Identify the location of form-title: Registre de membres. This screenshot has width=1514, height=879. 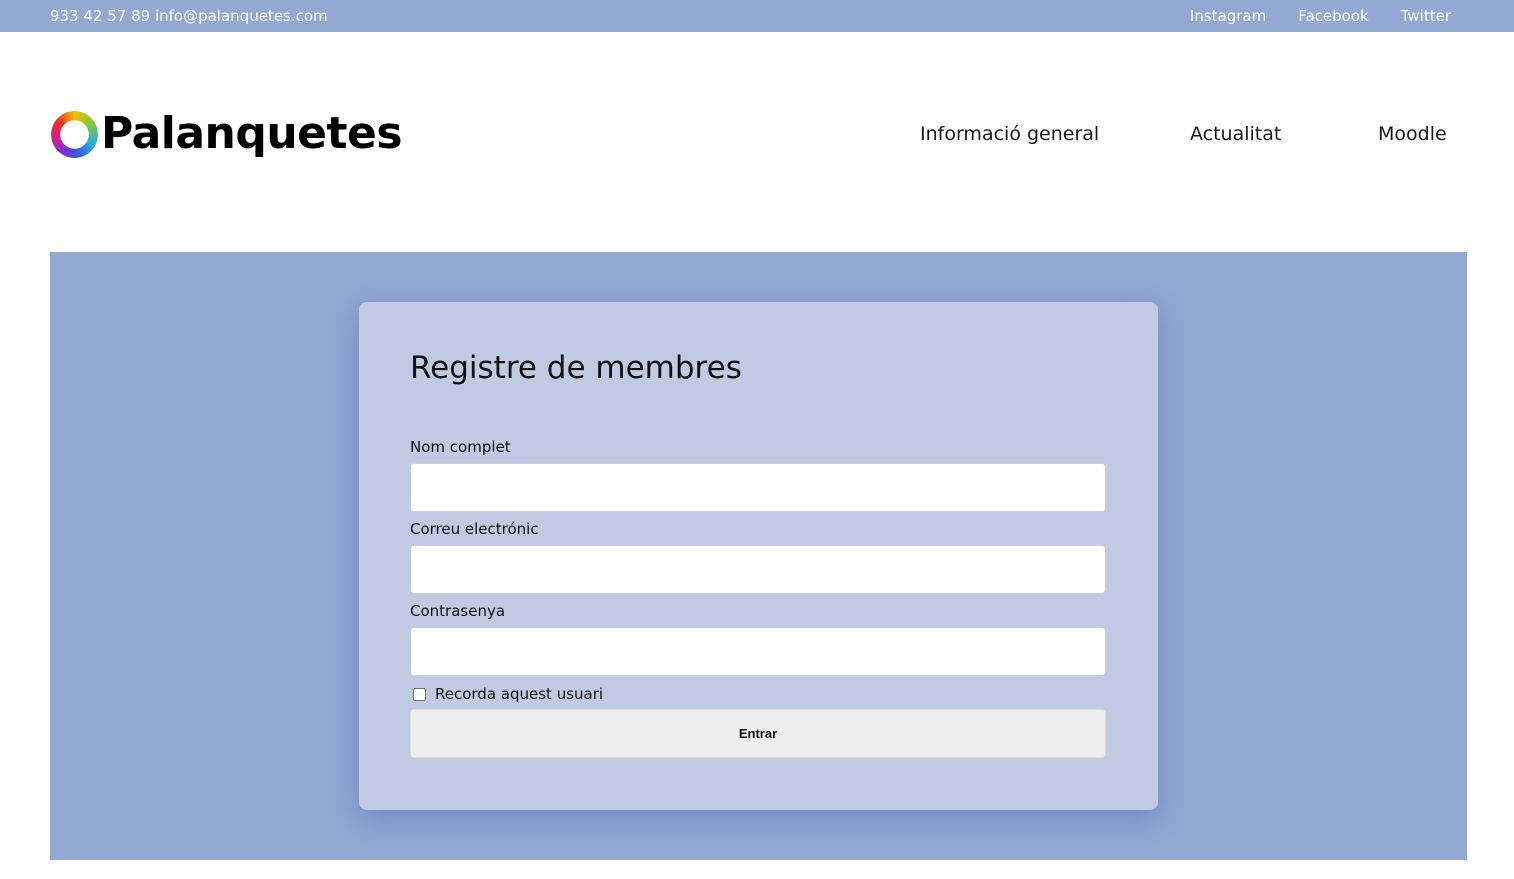
(576, 368).